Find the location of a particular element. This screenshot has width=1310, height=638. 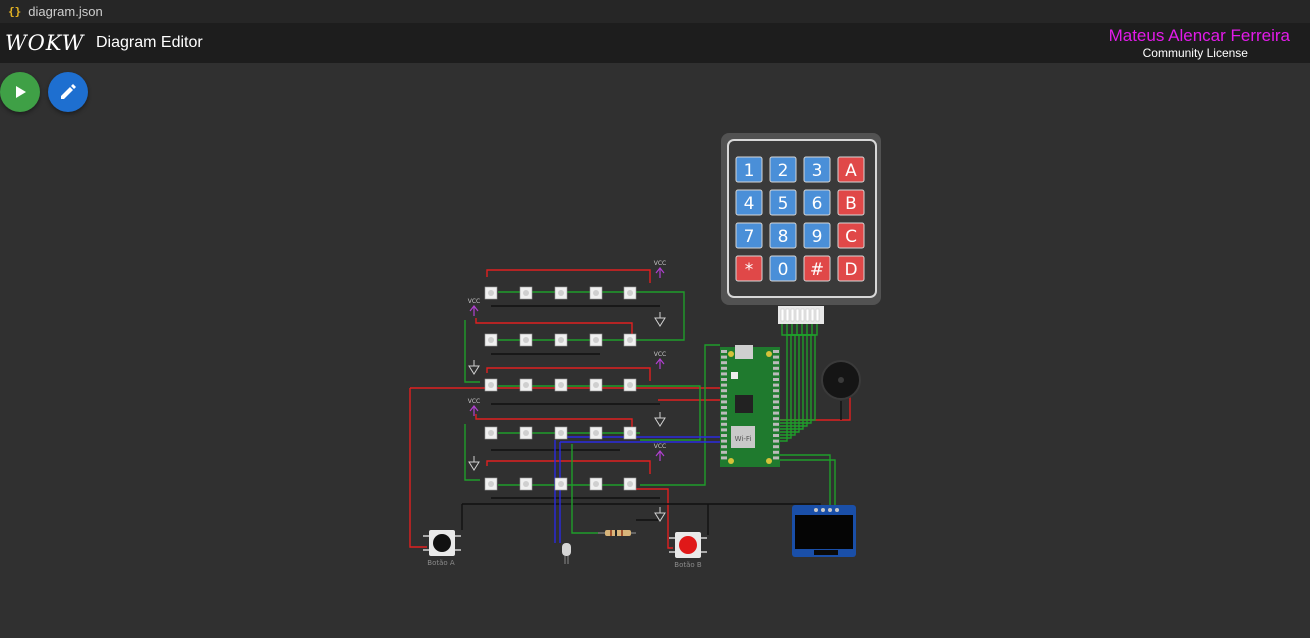

keypad-key-7: 7 is located at coordinates (749, 235).